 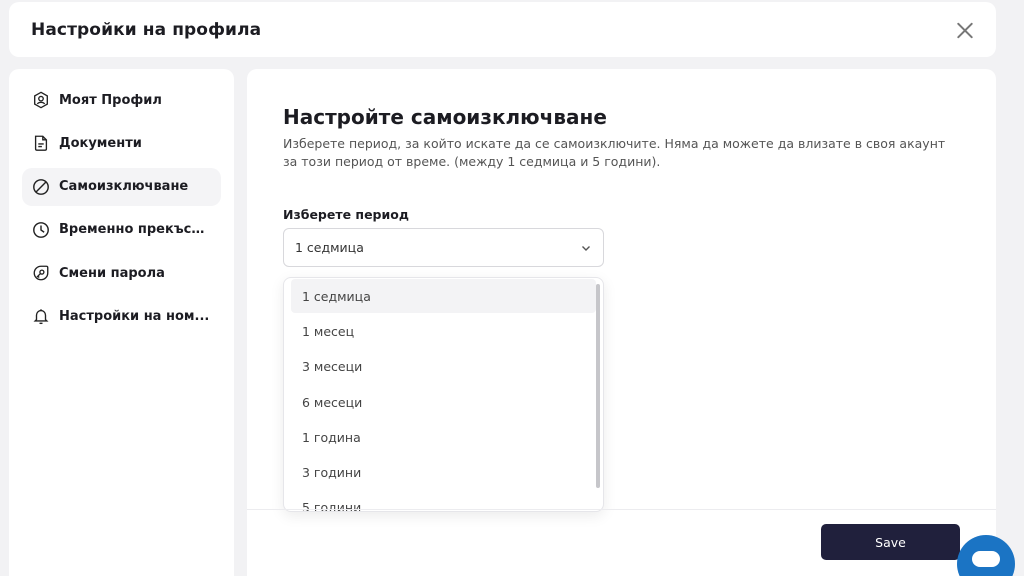 I want to click on bell-icon, so click(x=41, y=317).